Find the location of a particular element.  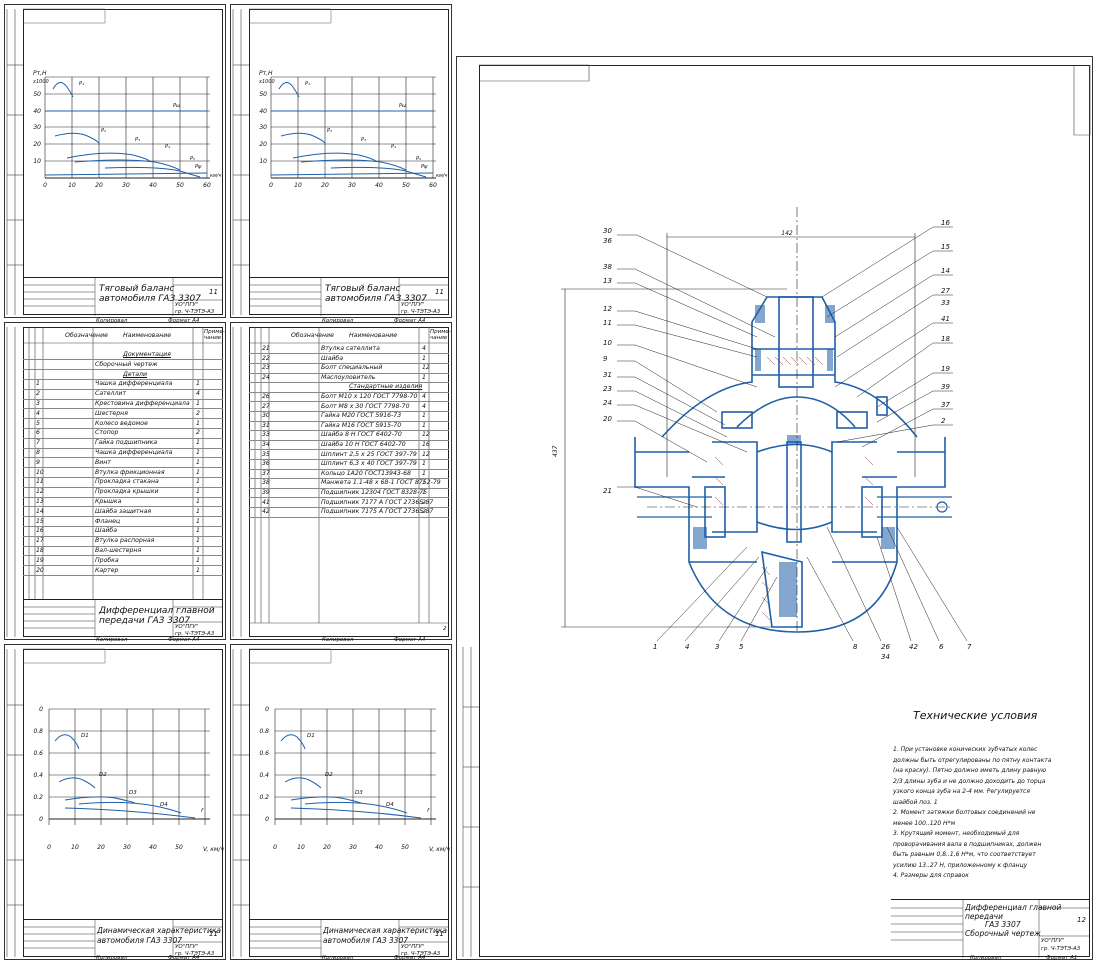

x-tick: 30 is located at coordinates (352, 185).